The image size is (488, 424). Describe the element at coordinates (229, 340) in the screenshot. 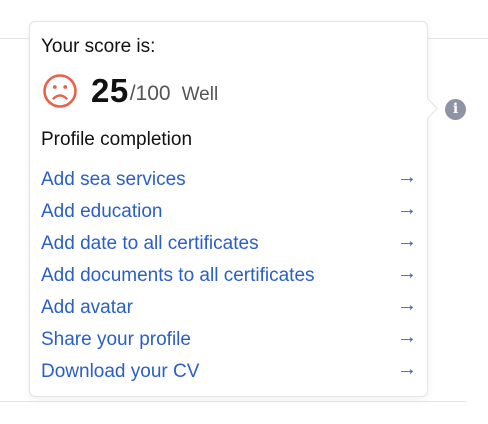

I see `task-share-profile: Share your profile →` at that location.